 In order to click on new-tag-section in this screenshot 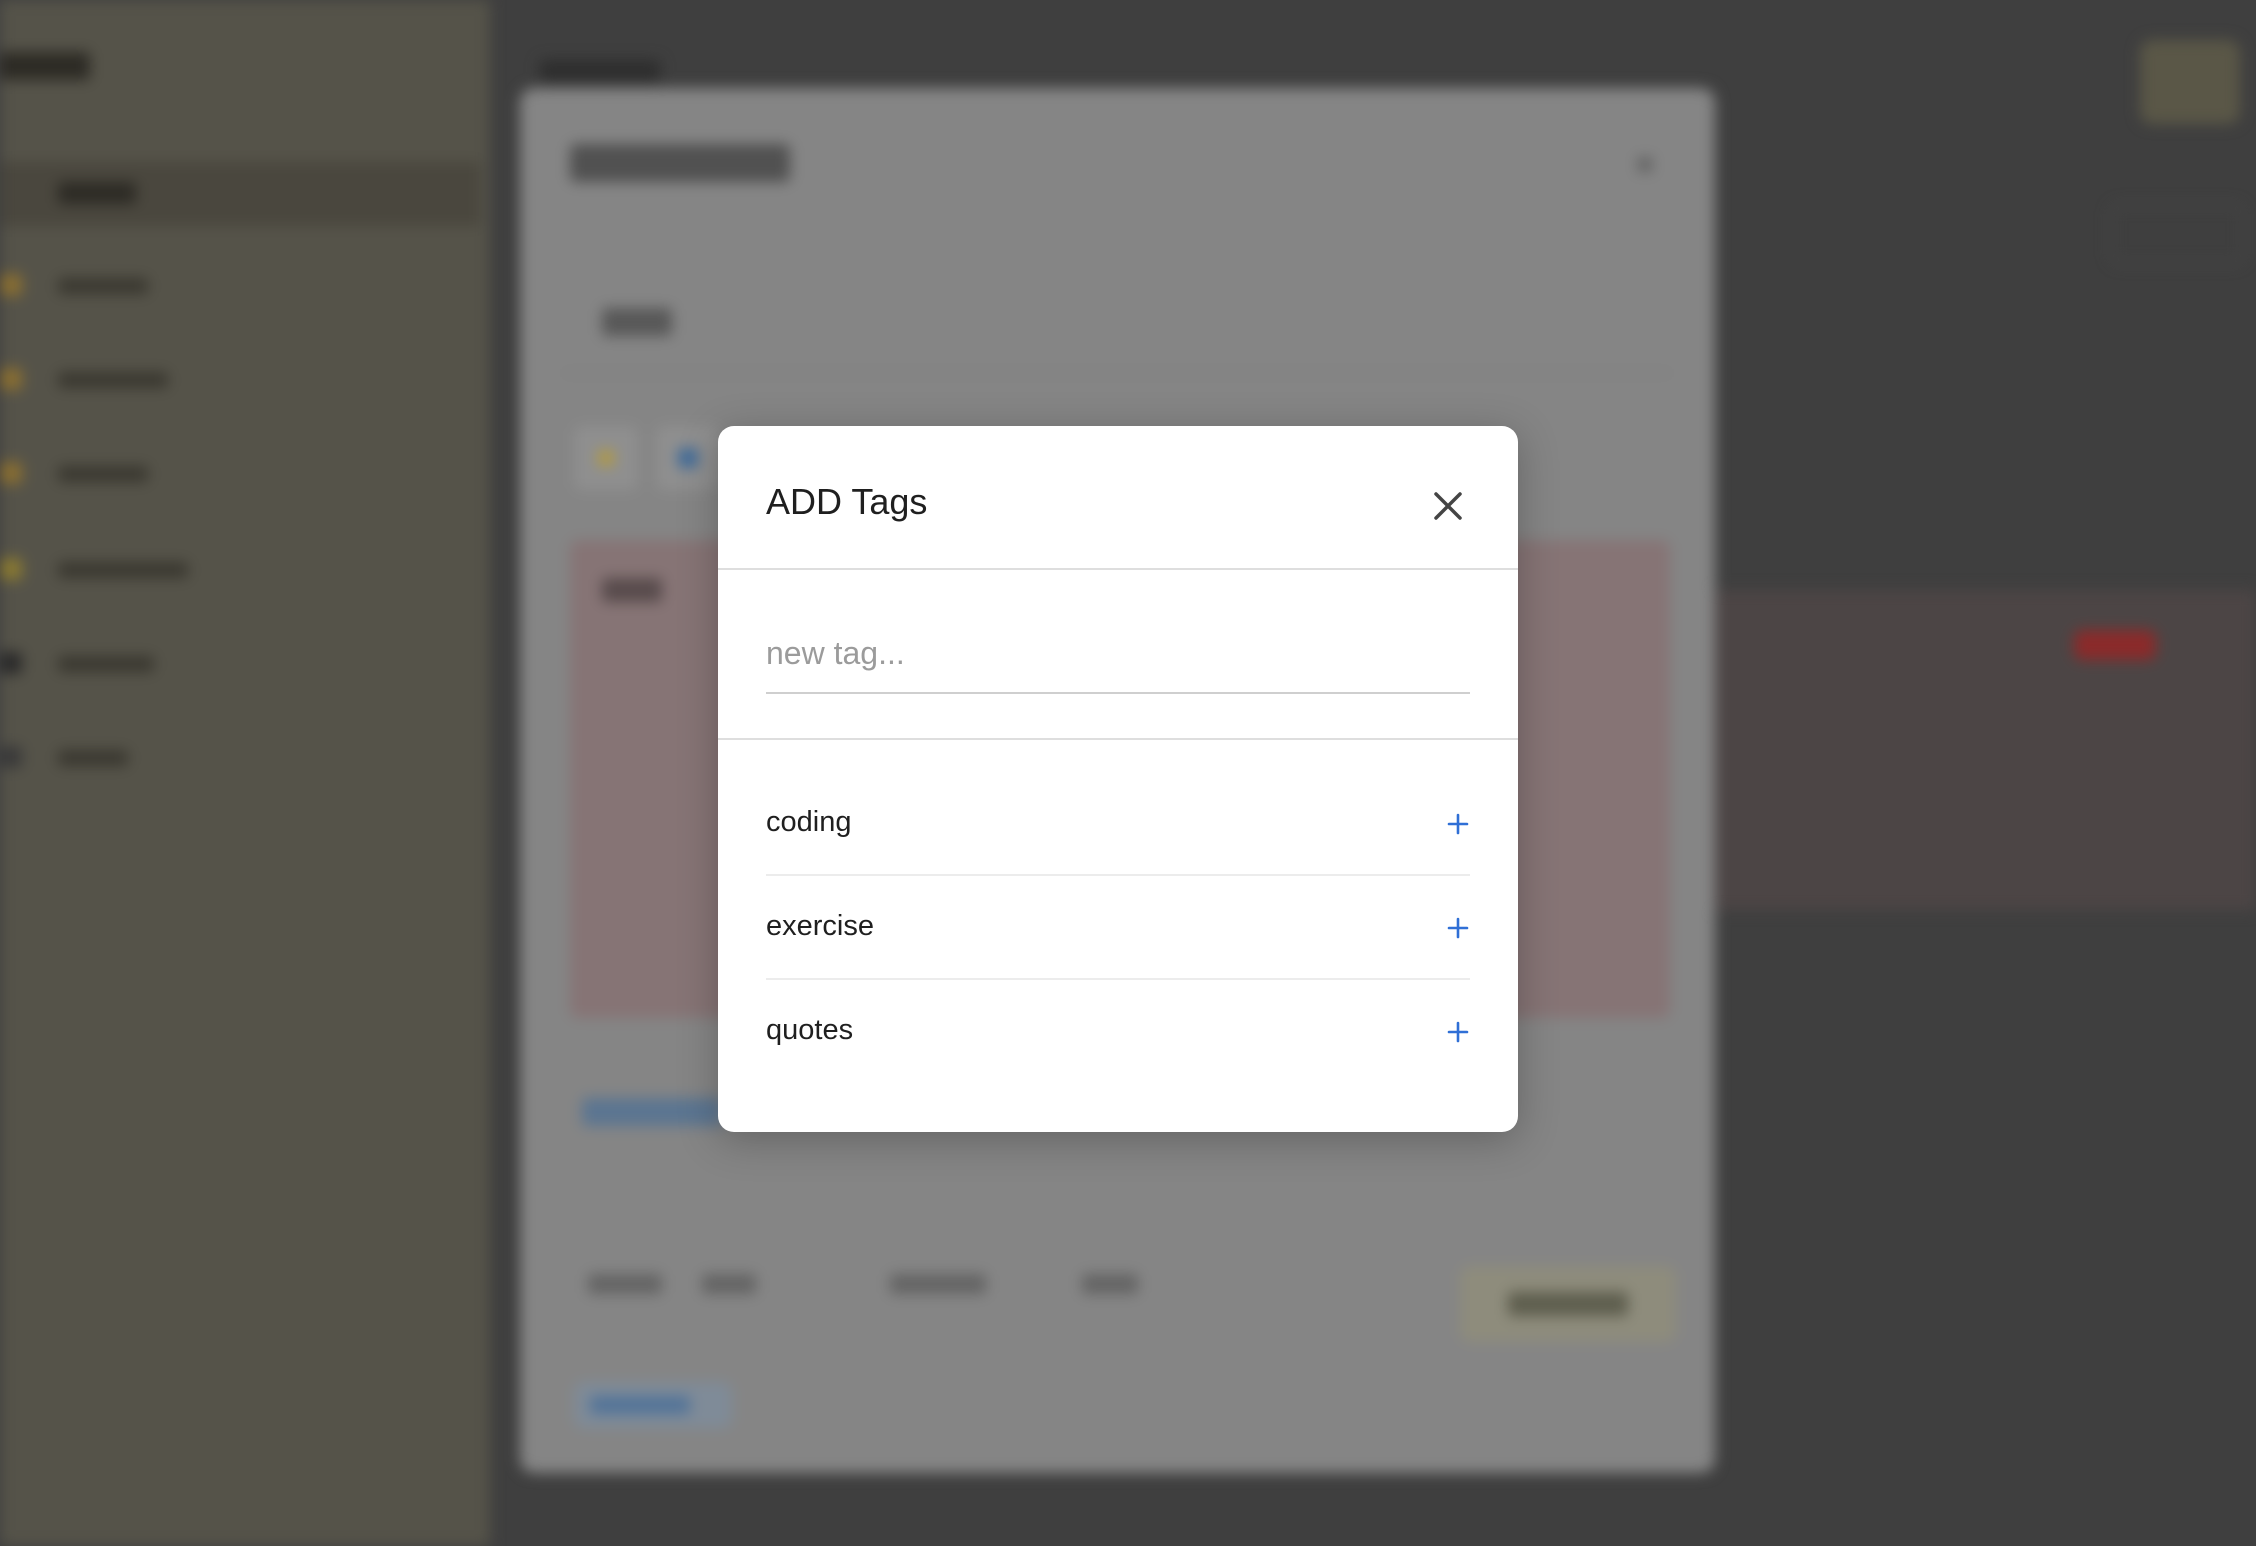, I will do `click(1118, 655)`.